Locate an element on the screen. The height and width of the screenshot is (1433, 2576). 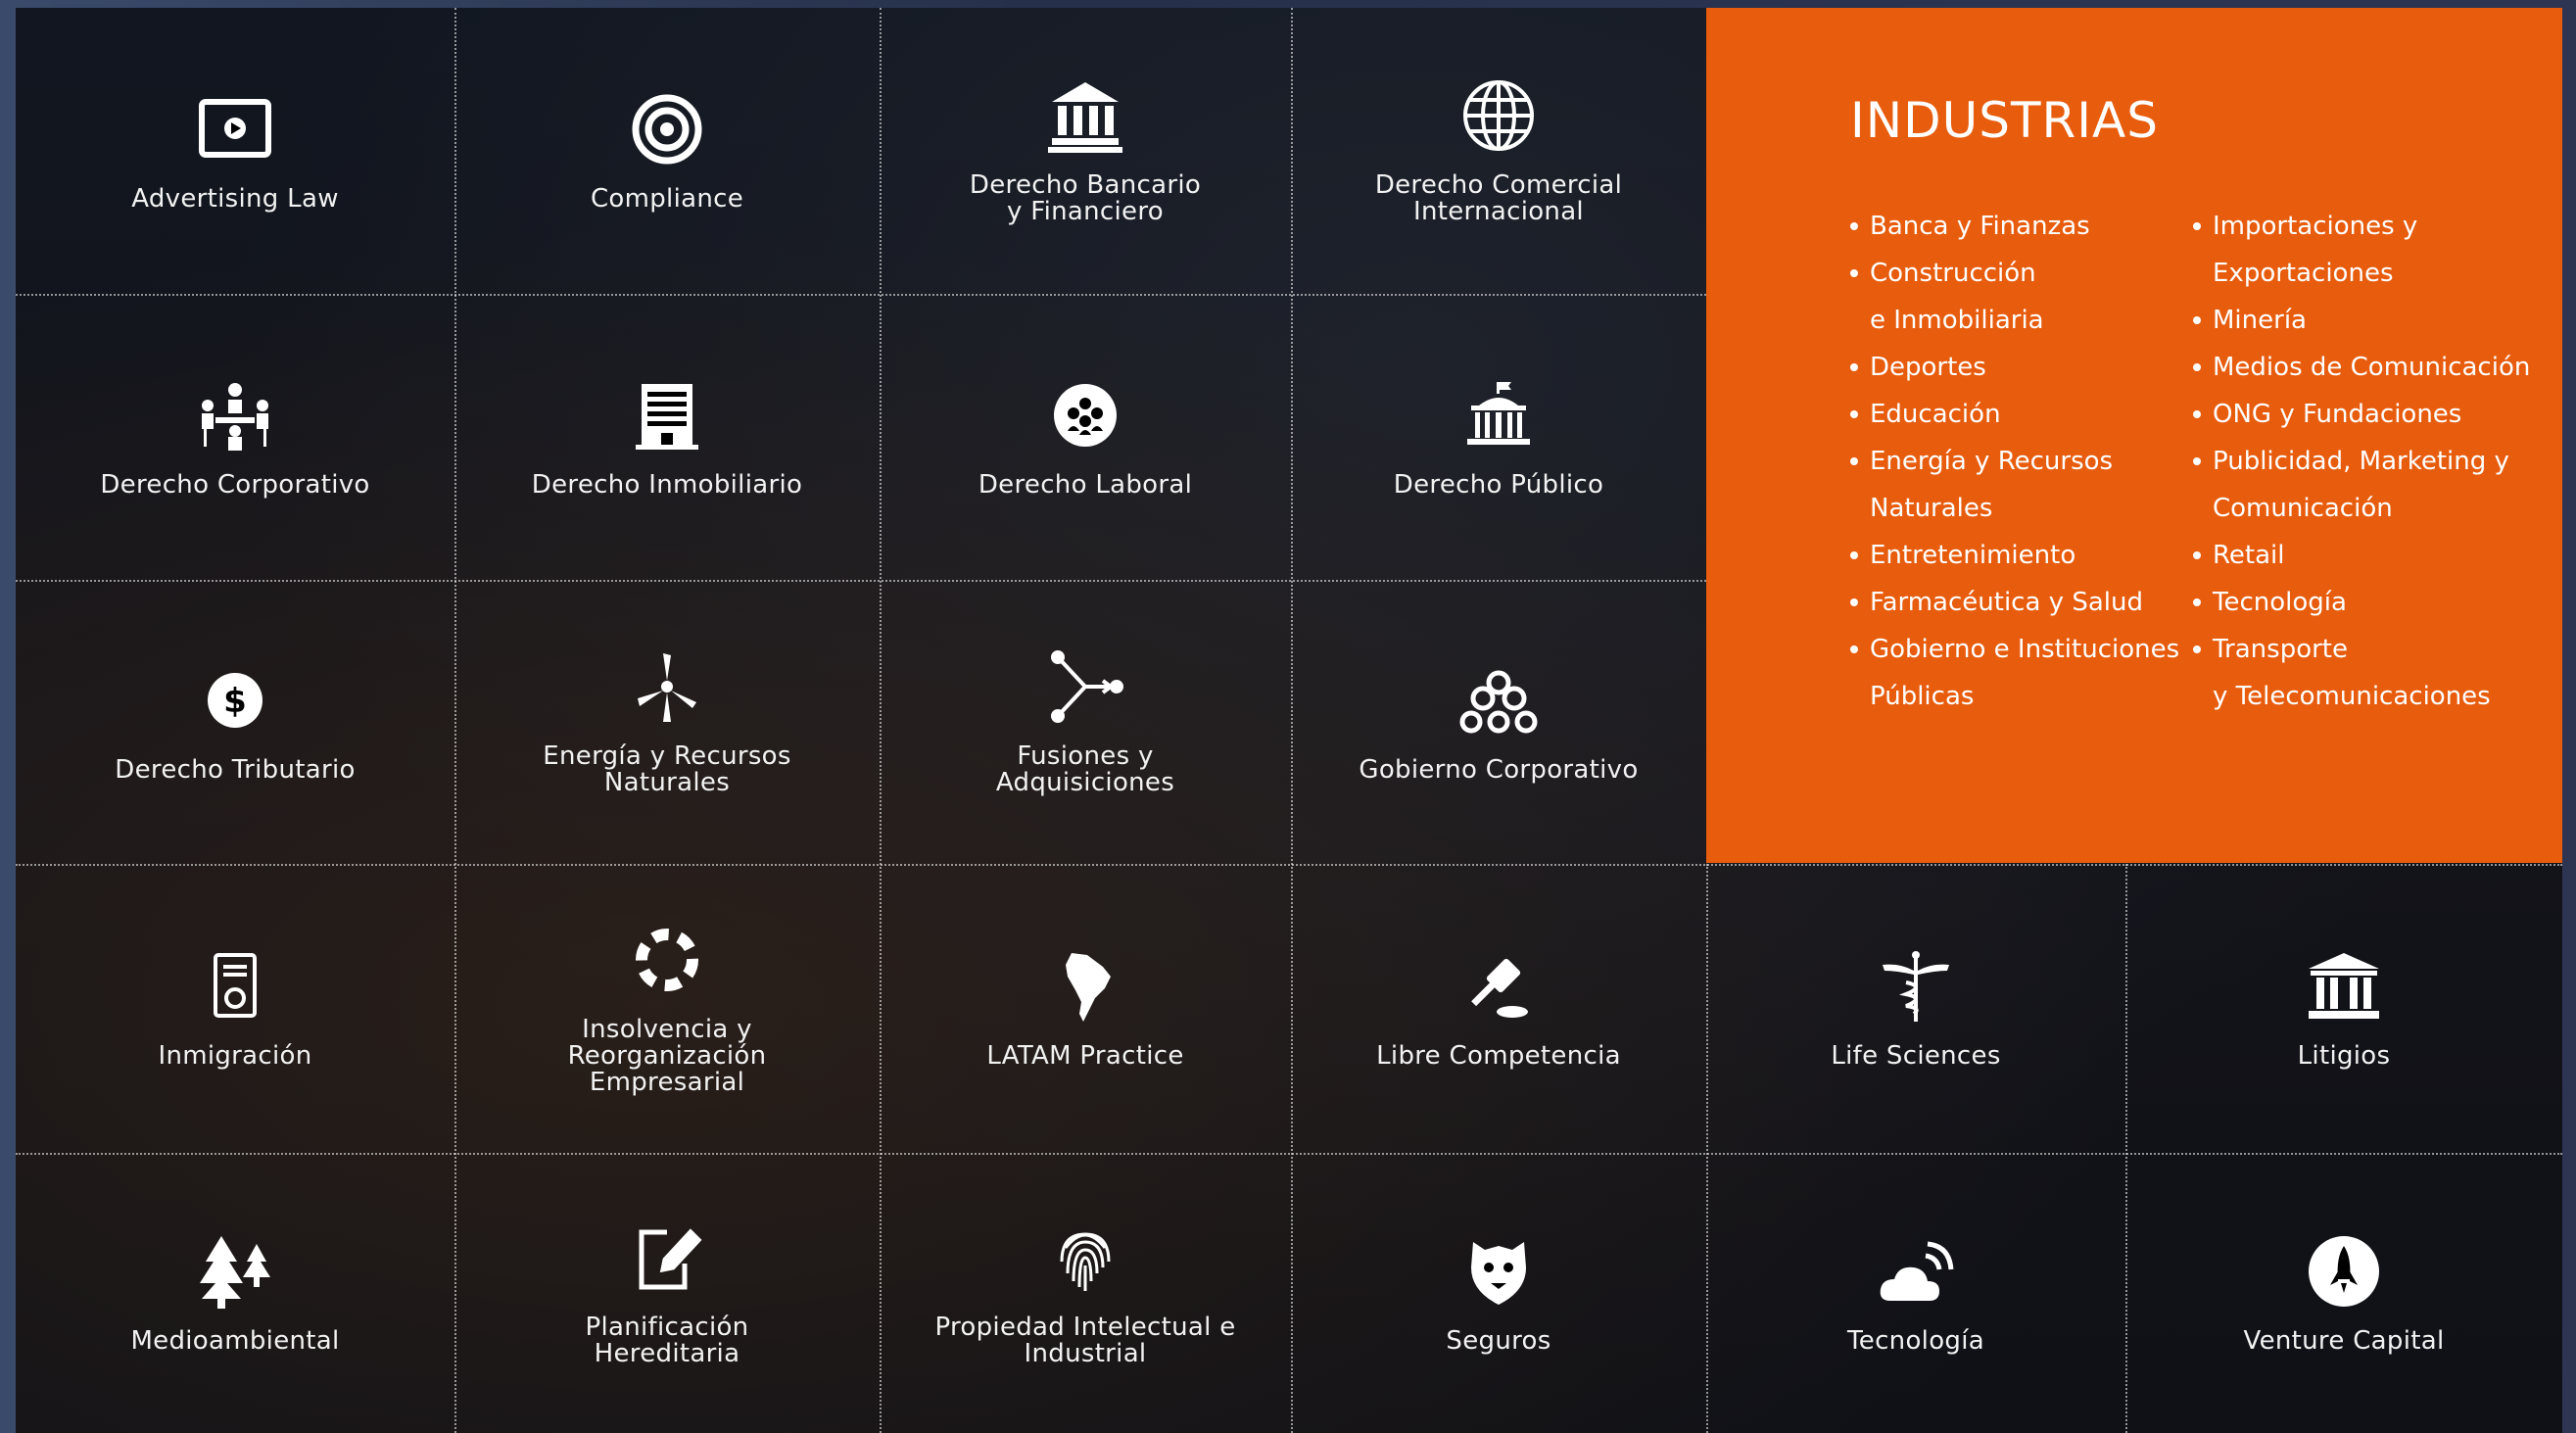
industry-item: Transporte y Telecomunicaciones is located at coordinates (2361, 673).